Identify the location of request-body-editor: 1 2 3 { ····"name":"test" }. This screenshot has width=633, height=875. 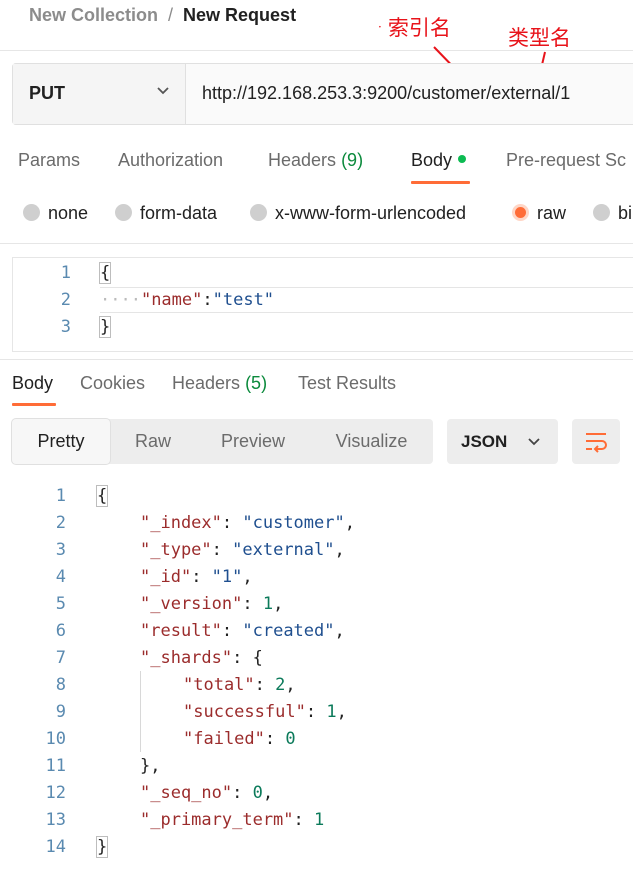
(322, 304).